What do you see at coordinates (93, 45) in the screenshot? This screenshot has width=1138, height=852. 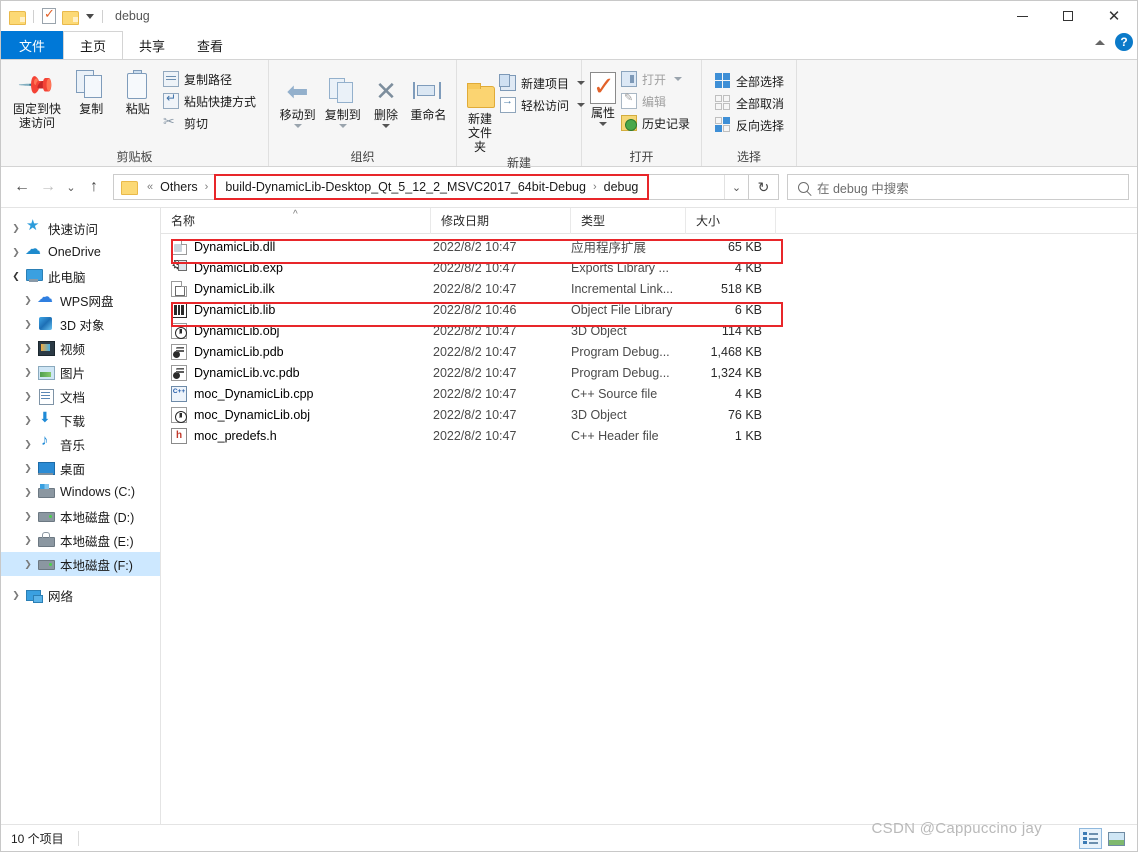 I see `tab-home: 主页` at bounding box center [93, 45].